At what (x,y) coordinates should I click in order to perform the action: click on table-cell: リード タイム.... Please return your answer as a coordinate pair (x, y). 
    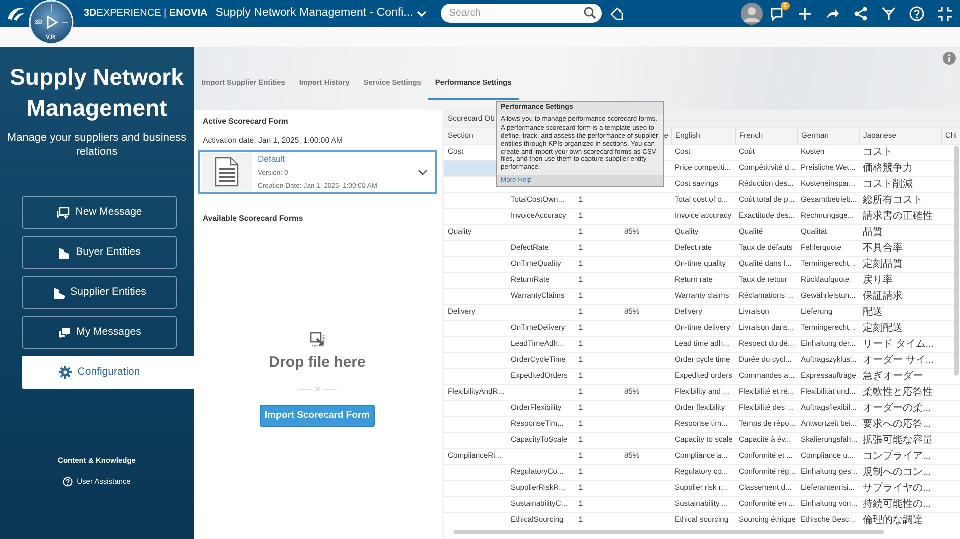
    Looking at the image, I should click on (900, 344).